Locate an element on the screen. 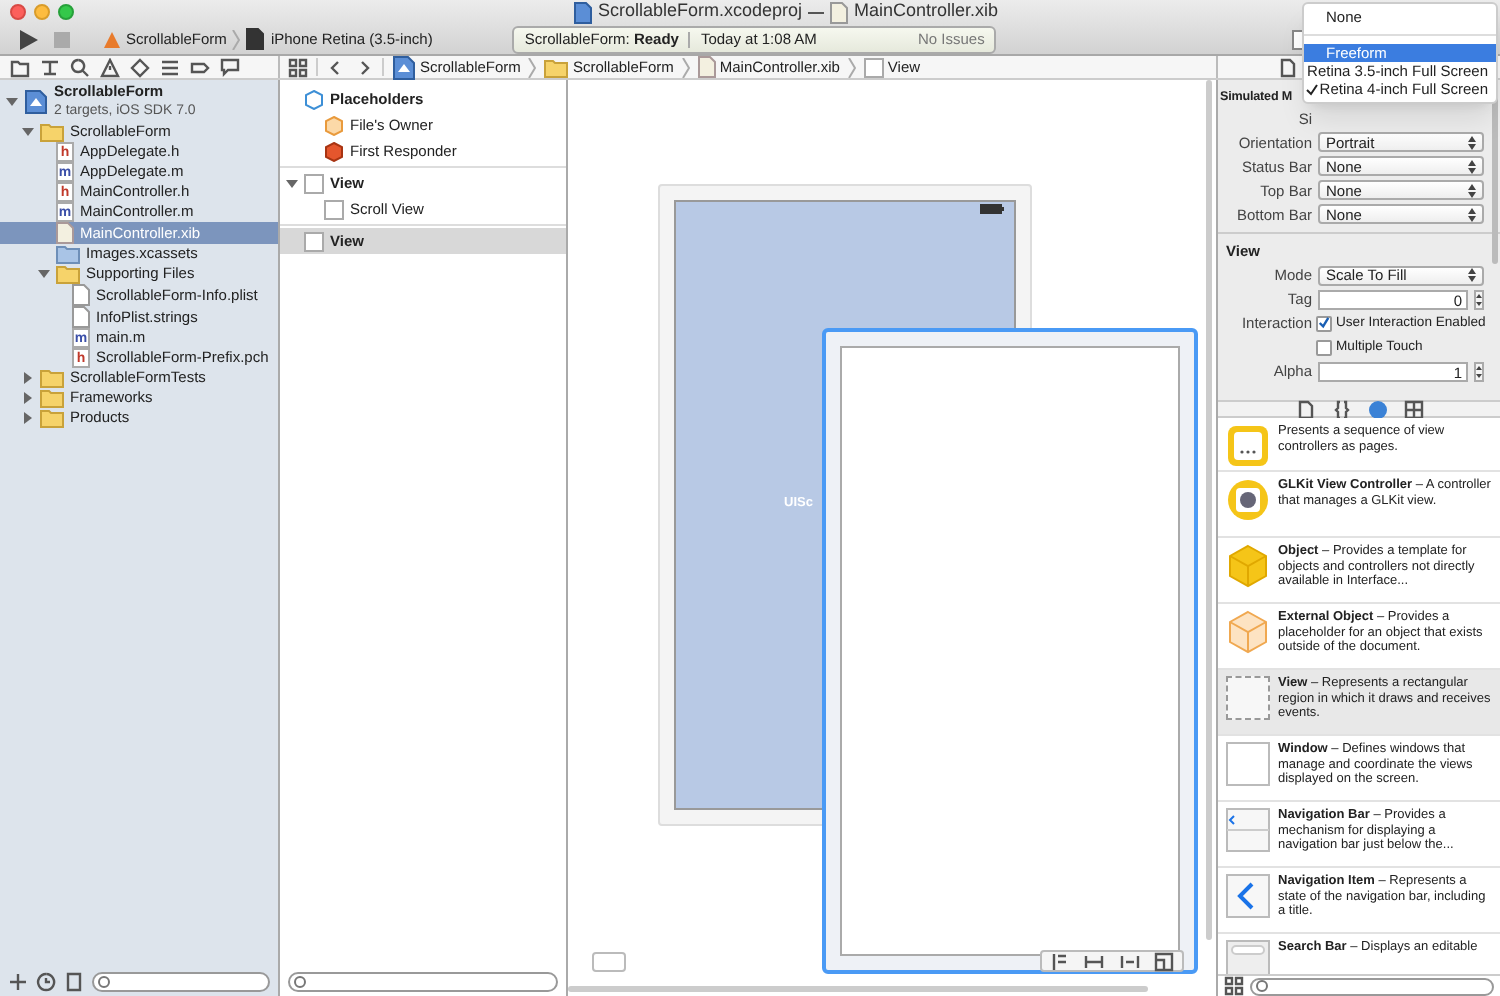  sidebar-toggle-button is located at coordinates (609, 962).